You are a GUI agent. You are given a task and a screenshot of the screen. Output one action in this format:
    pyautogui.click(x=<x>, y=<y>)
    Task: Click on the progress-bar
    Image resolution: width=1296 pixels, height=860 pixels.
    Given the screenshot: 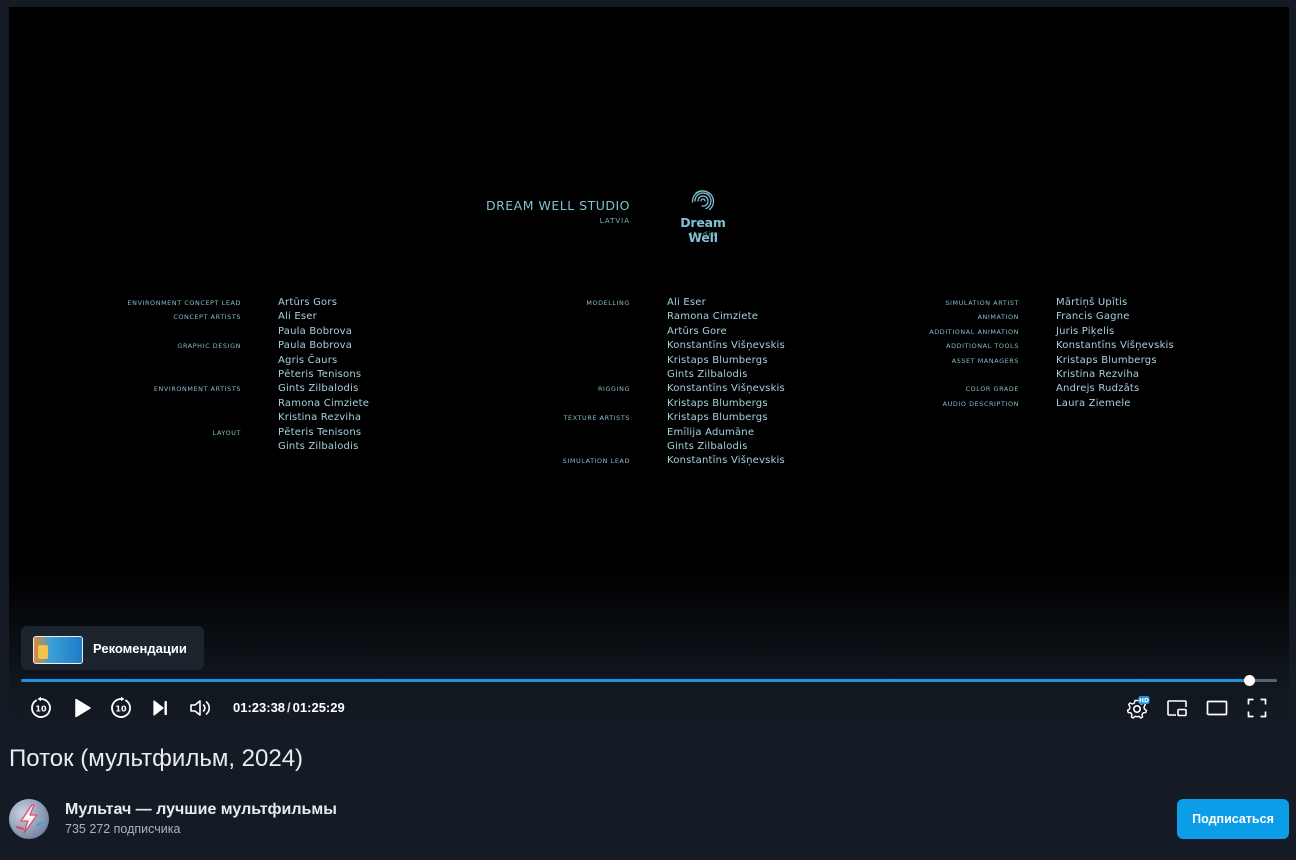 What is the action you would take?
    pyautogui.click(x=649, y=680)
    